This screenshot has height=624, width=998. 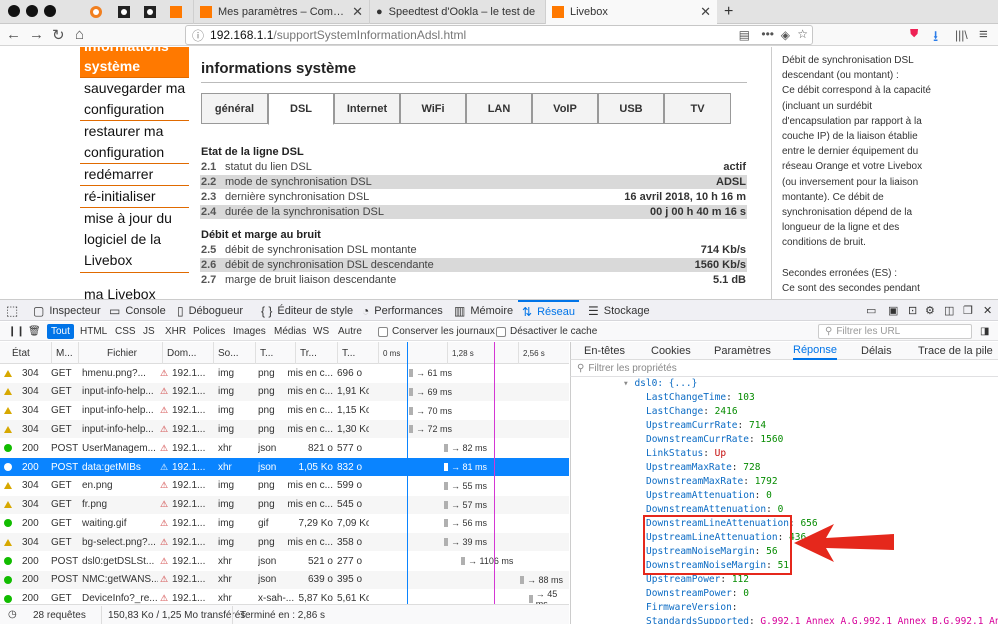 I want to click on filter-js: JS, so click(x=149, y=331).